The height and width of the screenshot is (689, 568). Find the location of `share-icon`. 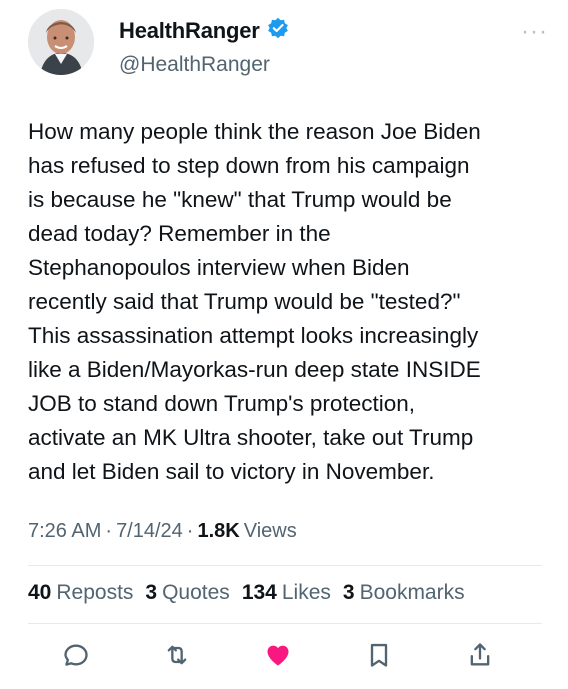

share-icon is located at coordinates (480, 654).